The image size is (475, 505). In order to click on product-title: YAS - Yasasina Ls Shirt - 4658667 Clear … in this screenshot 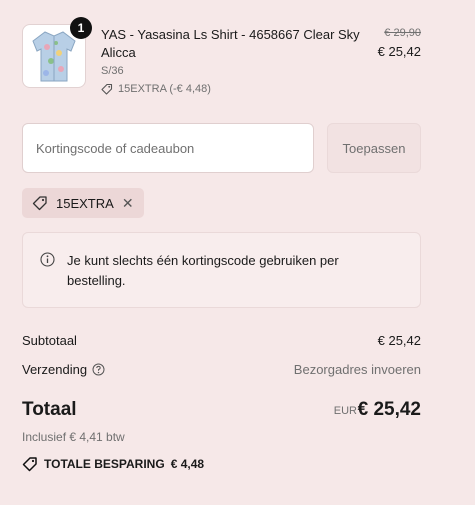, I will do `click(230, 43)`.